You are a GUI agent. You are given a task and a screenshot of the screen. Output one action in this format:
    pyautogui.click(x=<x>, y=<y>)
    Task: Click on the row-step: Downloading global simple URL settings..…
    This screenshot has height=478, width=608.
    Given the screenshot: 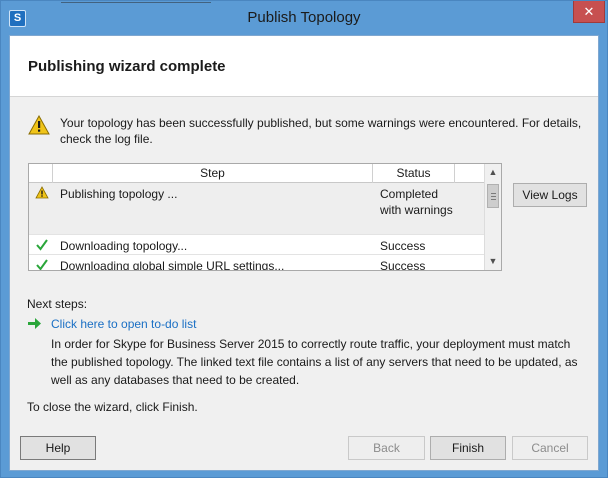 What is the action you would take?
    pyautogui.click(x=172, y=265)
    